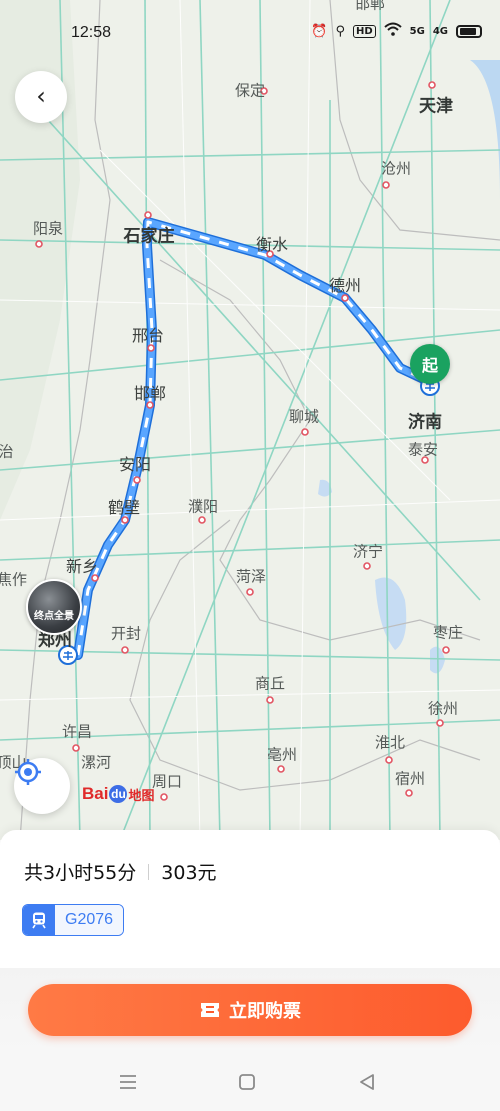 This screenshot has width=500, height=1111. Describe the element at coordinates (410, 778) in the screenshot. I see `city-label-suzhou: 宿州` at that location.